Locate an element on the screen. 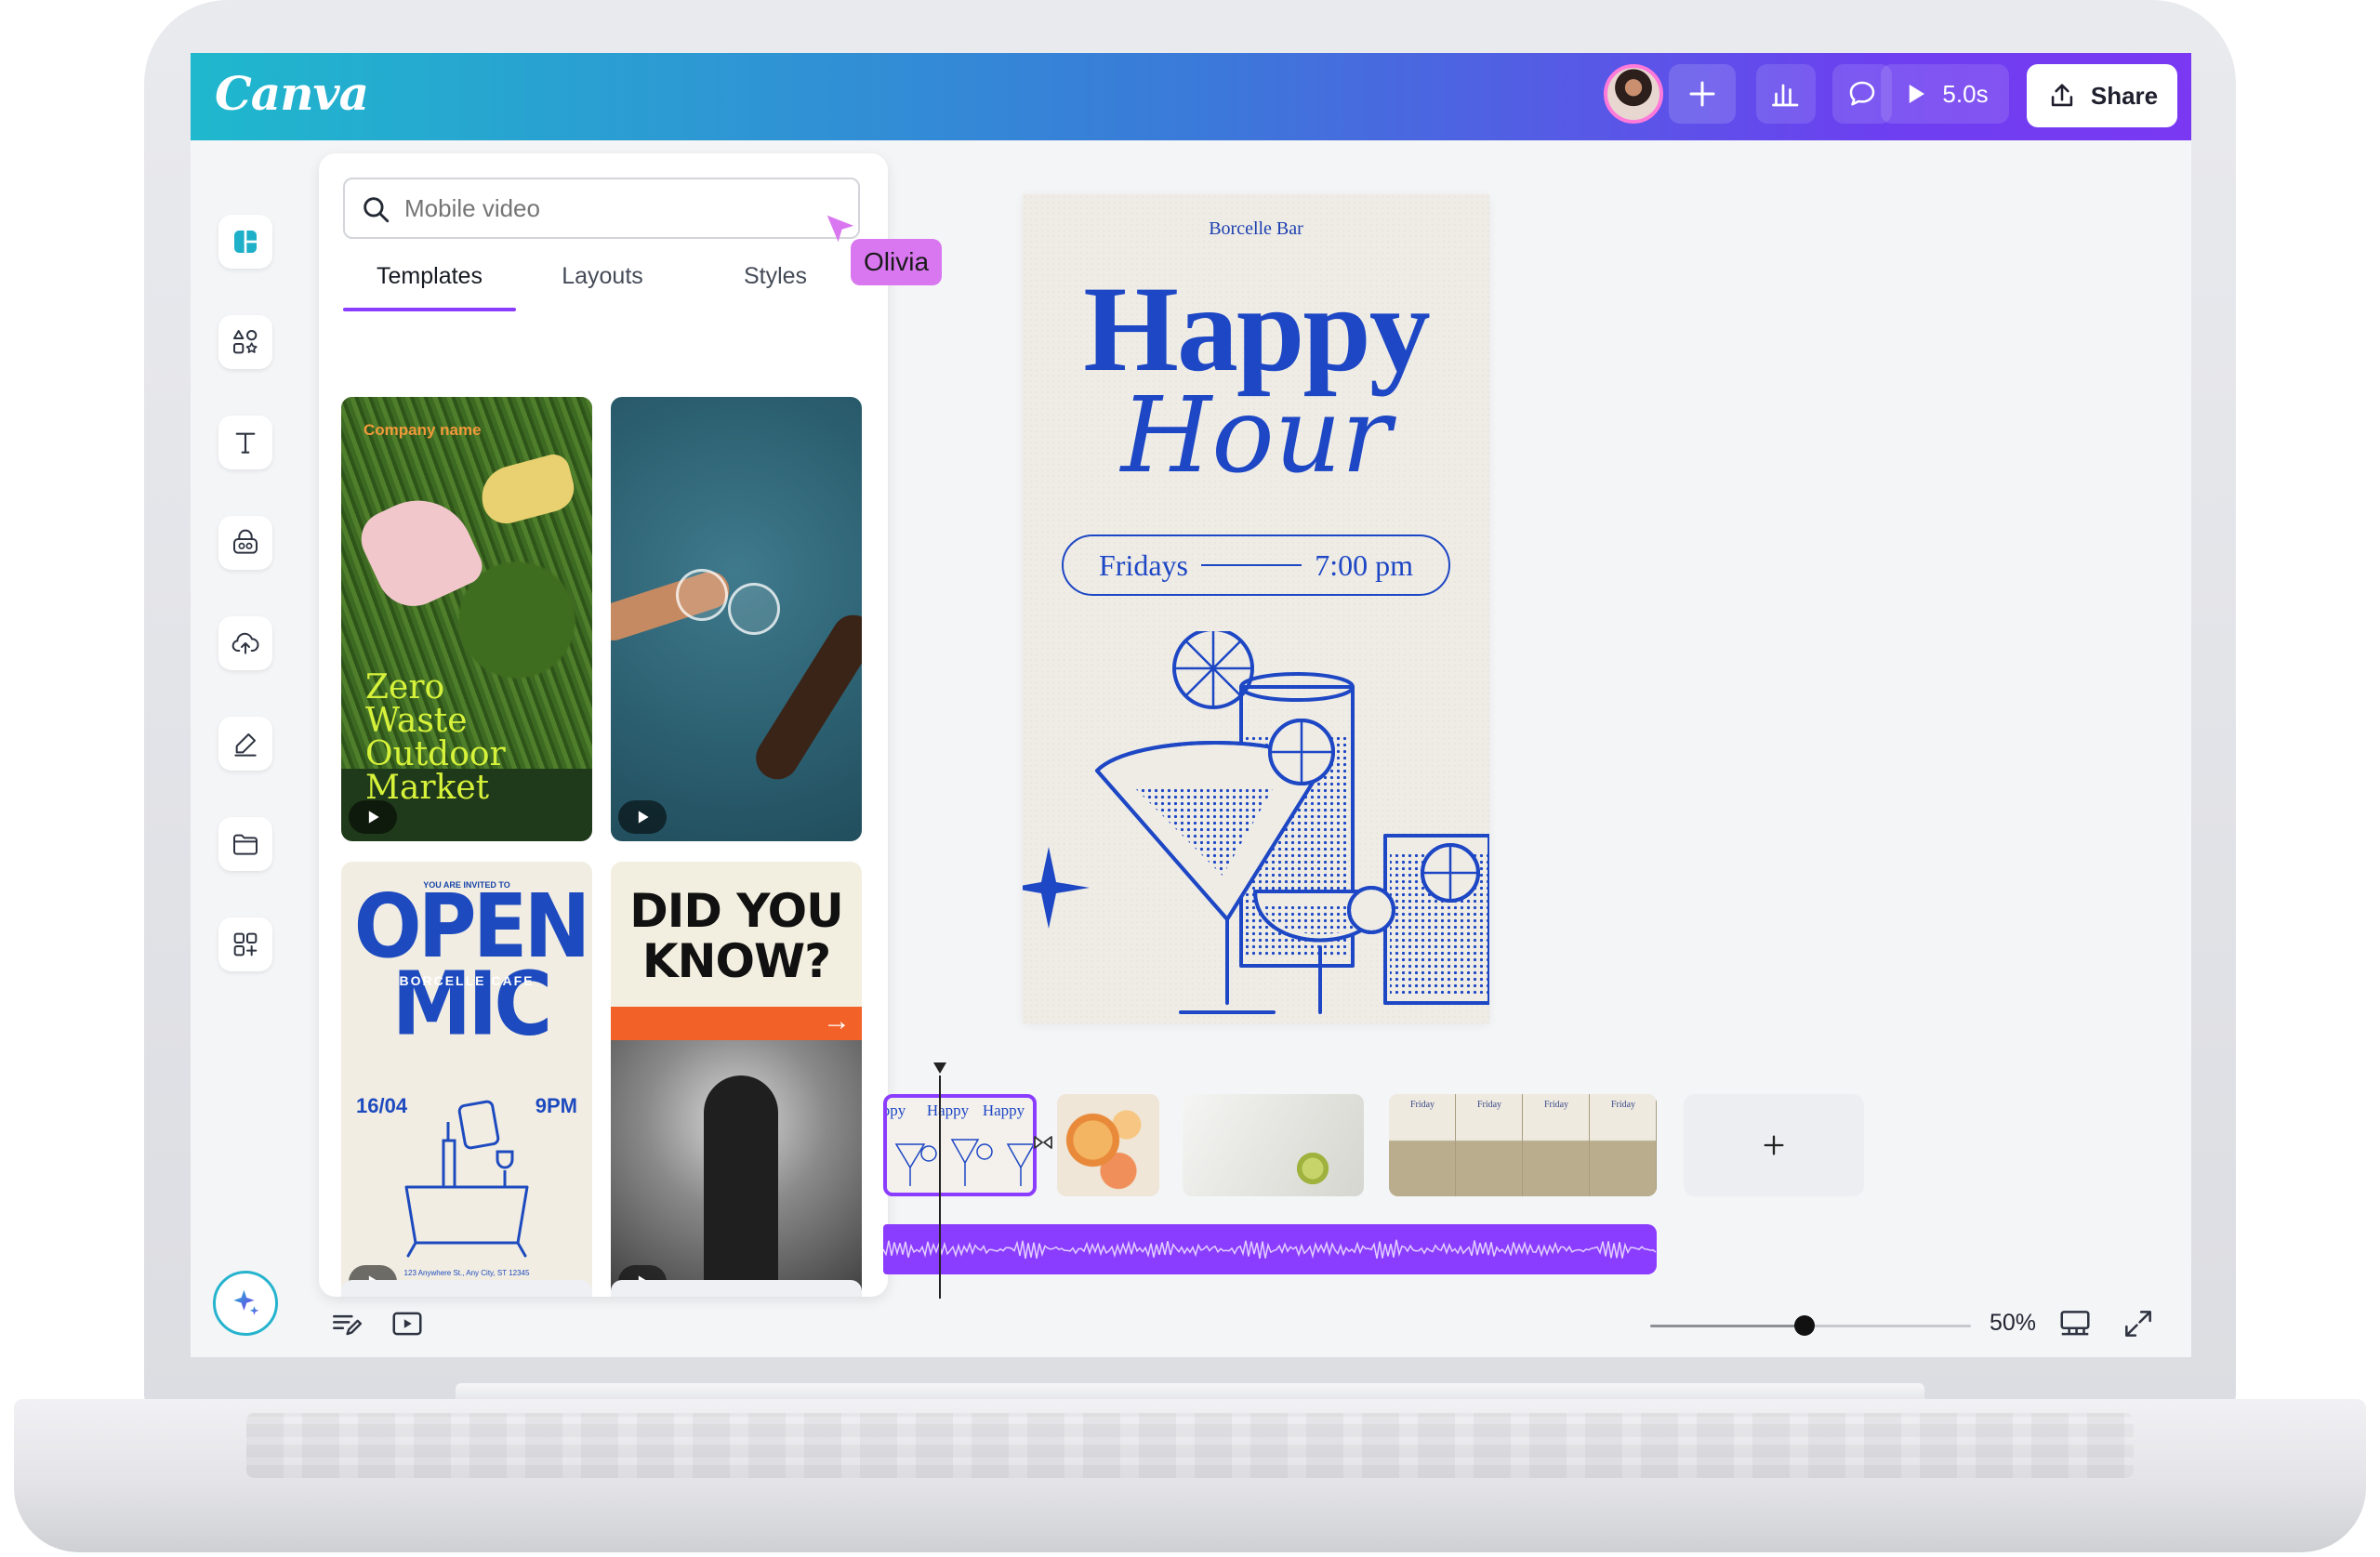 This screenshot has width=2380, height=1557. sparkle-icon is located at coordinates (246, 1302).